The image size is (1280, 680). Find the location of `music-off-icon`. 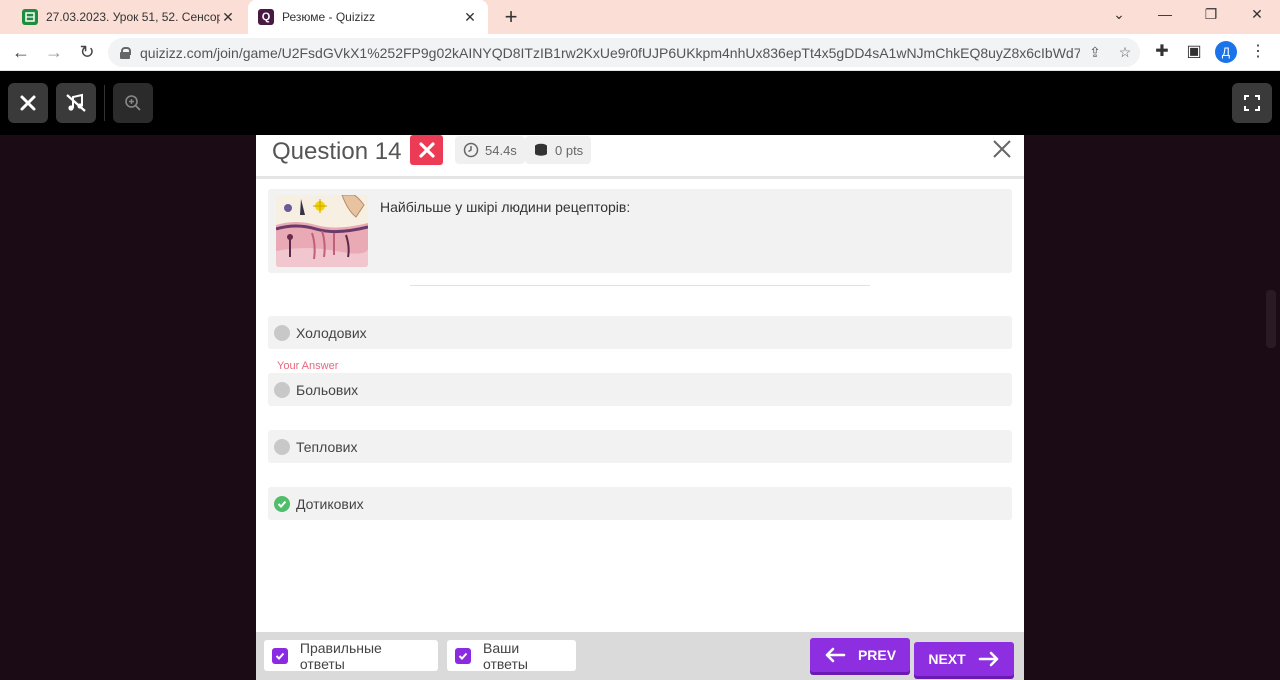

music-off-icon is located at coordinates (76, 102).